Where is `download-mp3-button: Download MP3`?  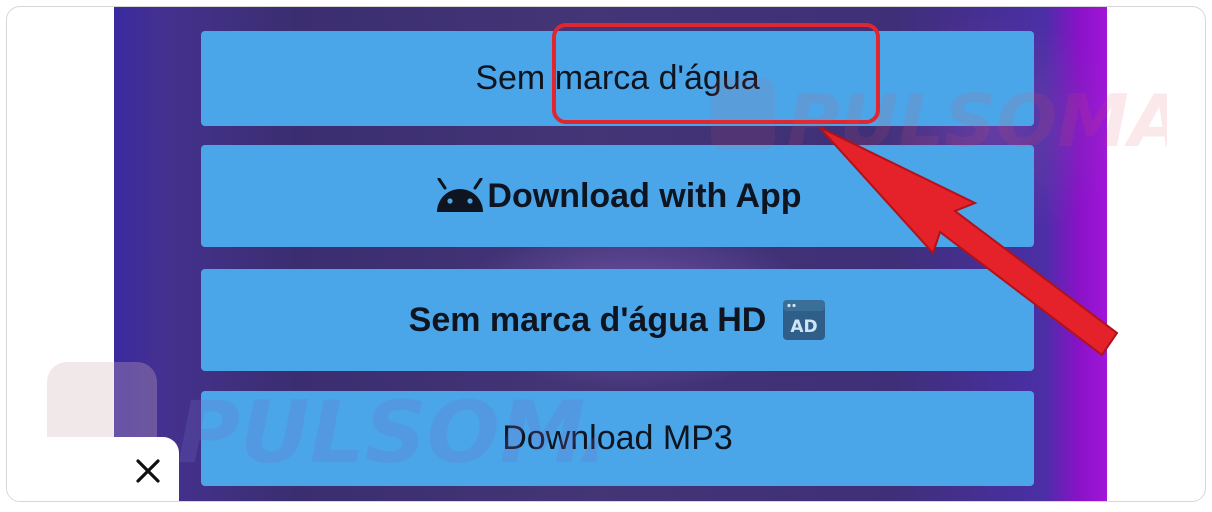 download-mp3-button: Download MP3 is located at coordinates (617, 438).